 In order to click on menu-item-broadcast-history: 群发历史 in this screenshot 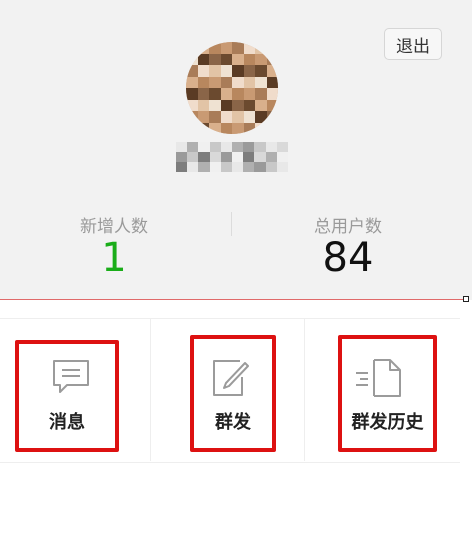, I will do `click(387, 393)`.